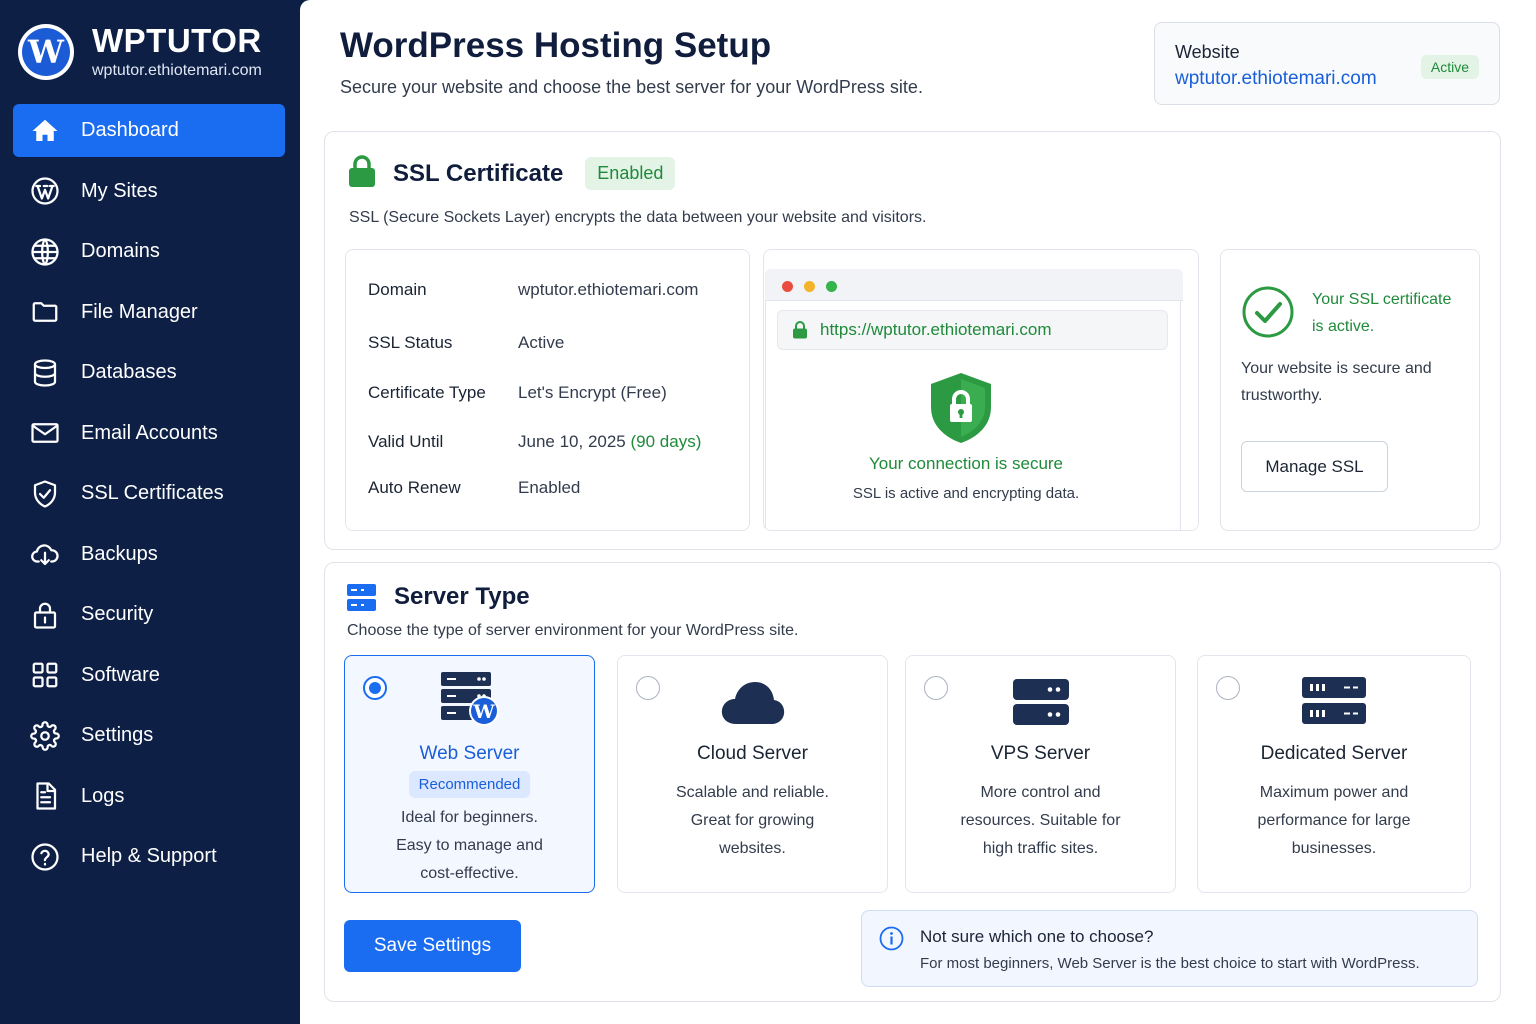 This screenshot has height=1024, width=1536. What do you see at coordinates (608, 289) in the screenshot?
I see `detail-value: wptutor.ethiotemari.com` at bounding box center [608, 289].